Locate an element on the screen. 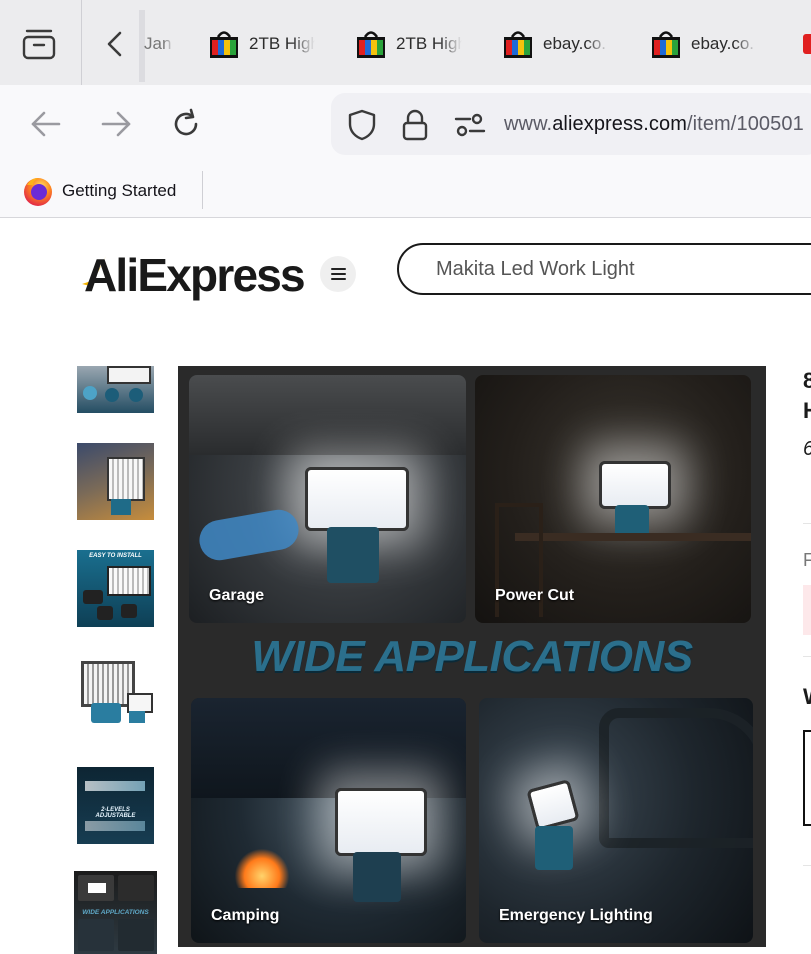  thumbnail-caption: 2-LEVELS ADJUSTABLE is located at coordinates (115, 813).